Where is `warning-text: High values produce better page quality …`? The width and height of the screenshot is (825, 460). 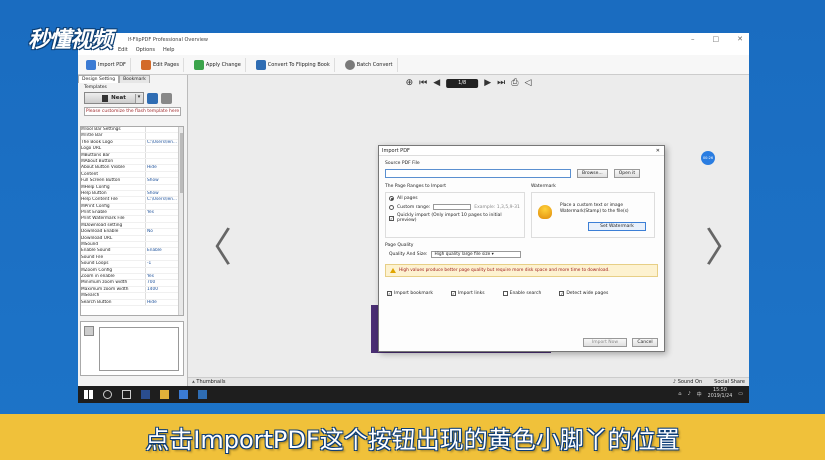 warning-text: High values produce better page quality … is located at coordinates (504, 270).